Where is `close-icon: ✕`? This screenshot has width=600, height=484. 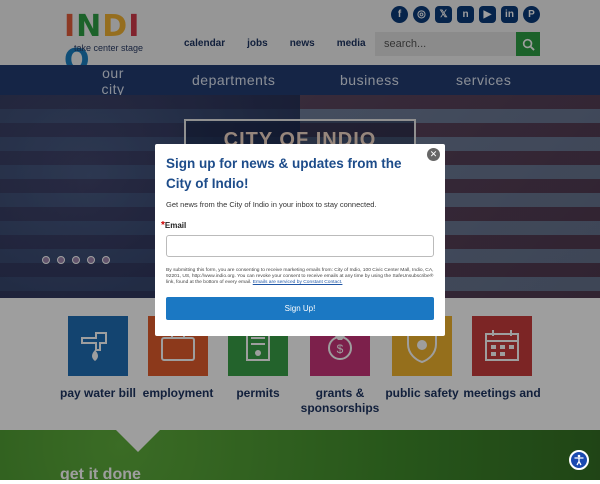 close-icon: ✕ is located at coordinates (433, 154).